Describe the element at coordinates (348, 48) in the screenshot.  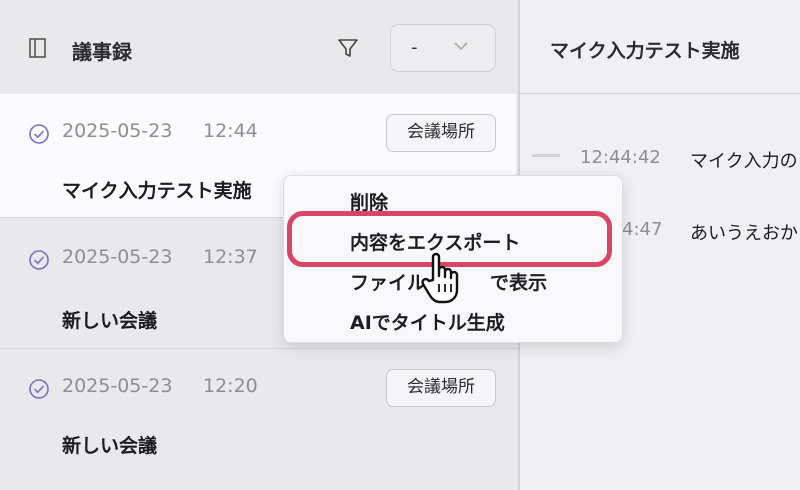
I see `filter-icon` at that location.